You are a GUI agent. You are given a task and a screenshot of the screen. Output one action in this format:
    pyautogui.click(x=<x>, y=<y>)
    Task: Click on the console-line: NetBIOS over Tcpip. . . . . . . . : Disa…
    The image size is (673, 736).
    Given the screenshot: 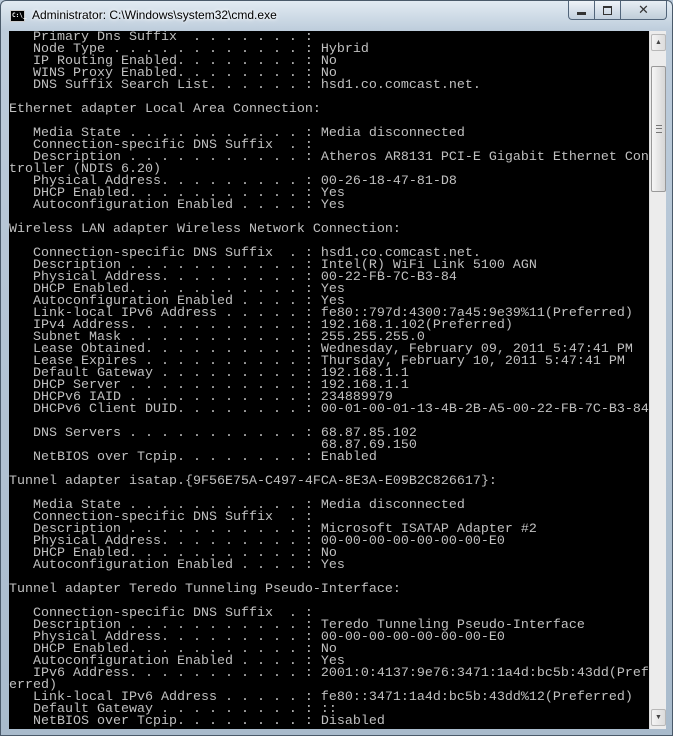 What is the action you would take?
    pyautogui.click(x=197, y=721)
    